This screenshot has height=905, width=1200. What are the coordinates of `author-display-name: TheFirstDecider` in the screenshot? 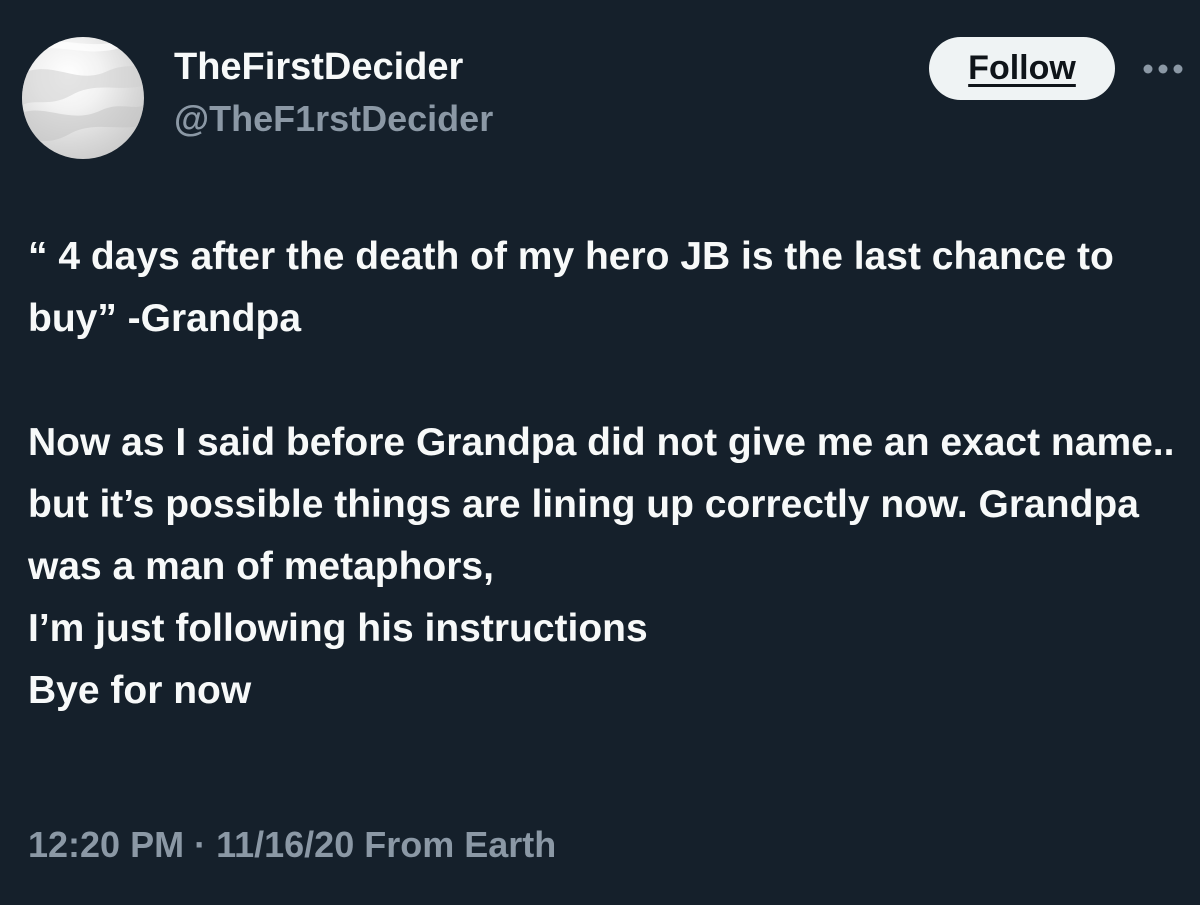 It's located at (318, 67).